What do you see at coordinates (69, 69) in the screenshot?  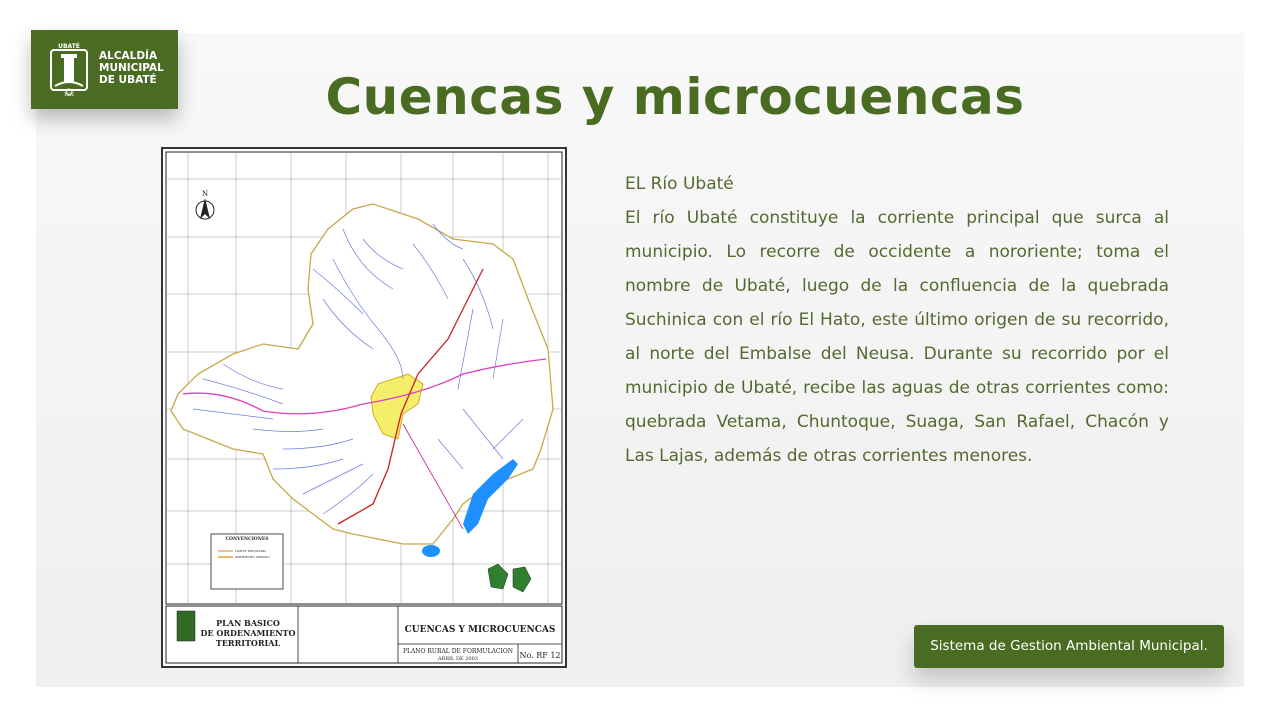 I see `coat-of-arms-icon: UBATÉ 1592` at bounding box center [69, 69].